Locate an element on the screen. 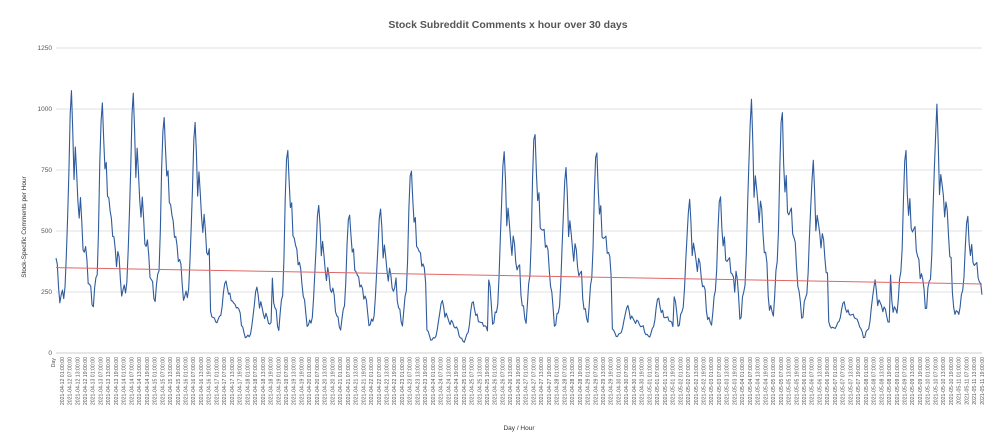 The height and width of the screenshot is (448, 1000). x-tick-label: 2021-04-15 13:00:00 is located at coordinates (171, 381).